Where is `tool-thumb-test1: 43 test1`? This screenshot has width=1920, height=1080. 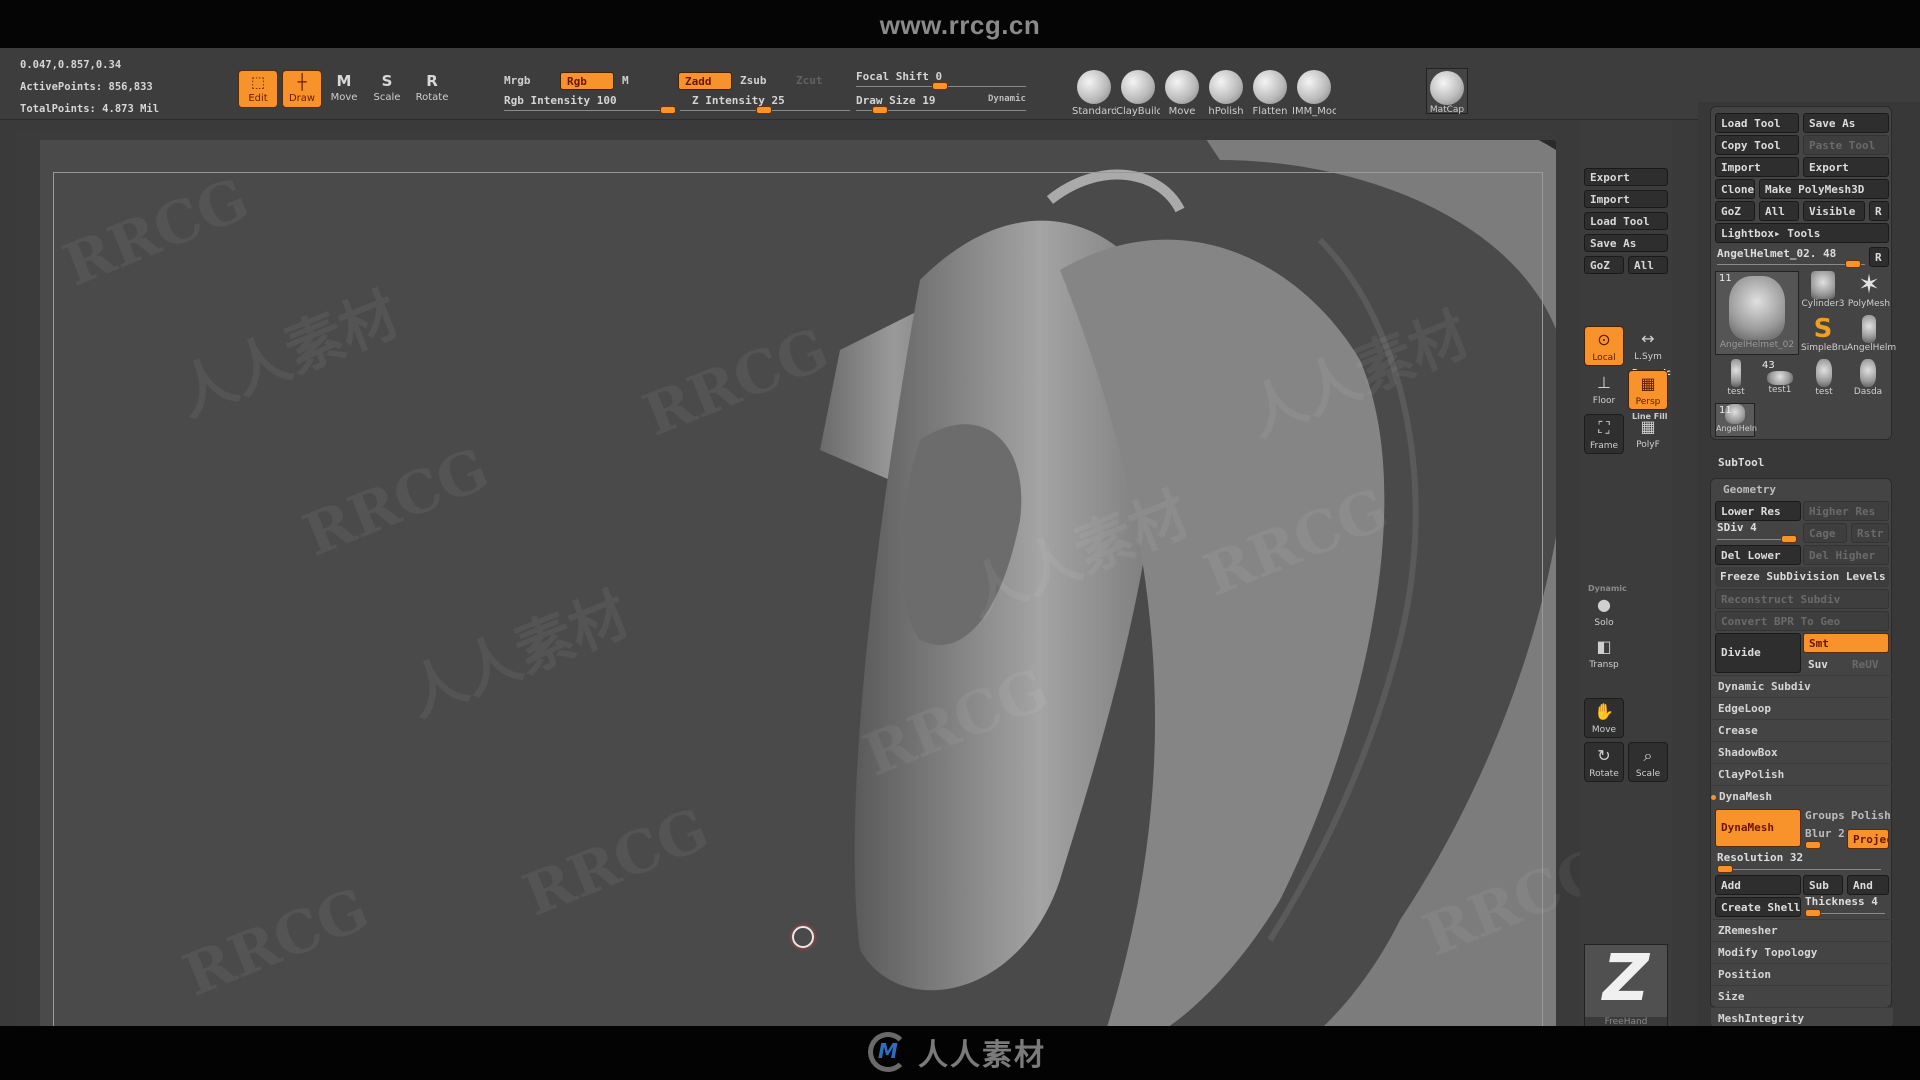
tool-thumb-test1: 43 test1 is located at coordinates (1780, 380).